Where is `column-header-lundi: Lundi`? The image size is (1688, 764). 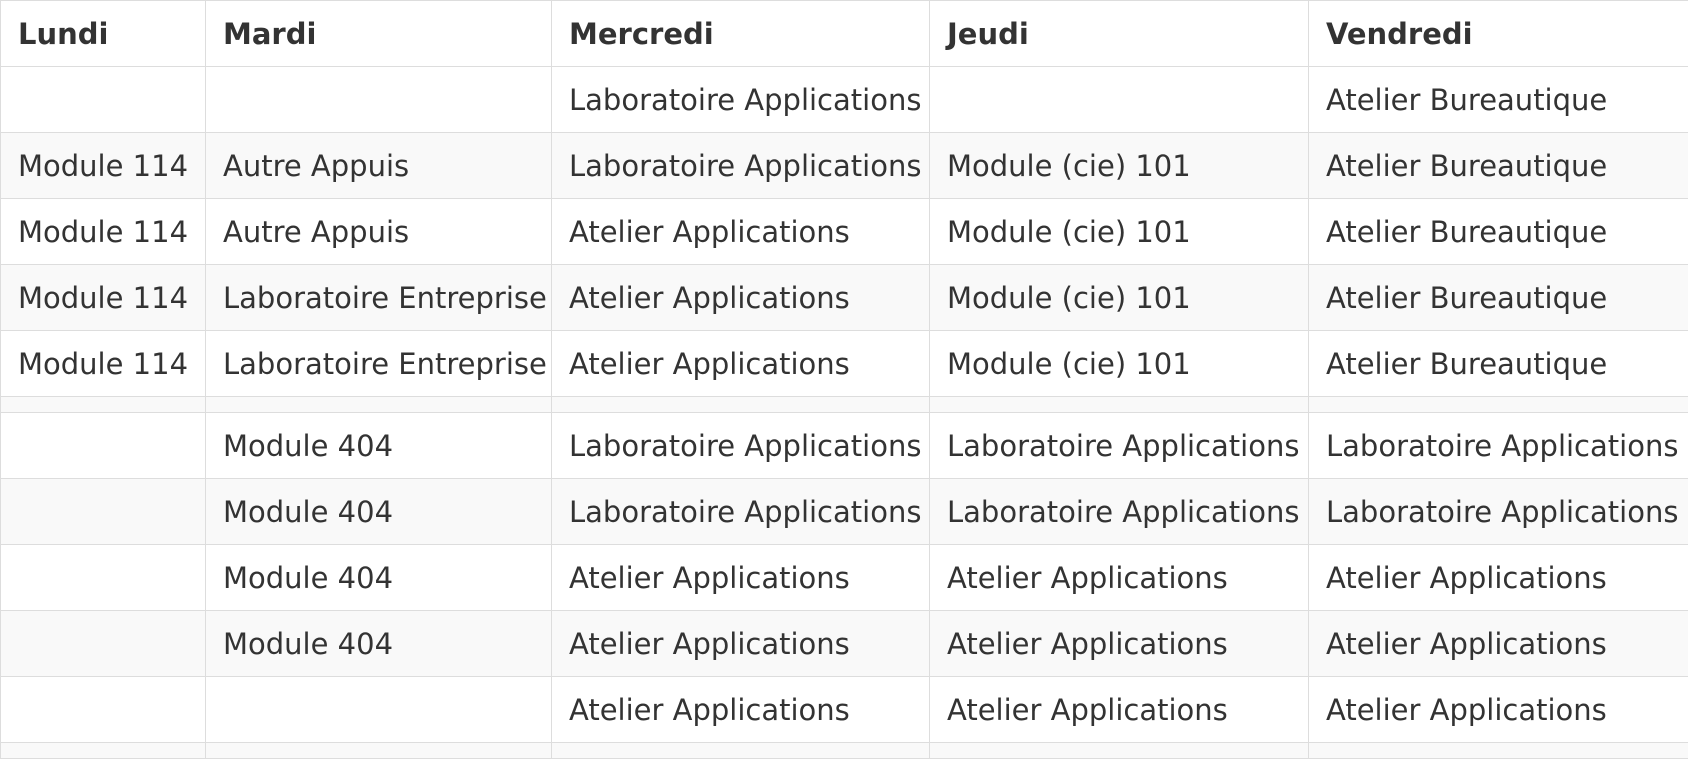 column-header-lundi: Lundi is located at coordinates (103, 33).